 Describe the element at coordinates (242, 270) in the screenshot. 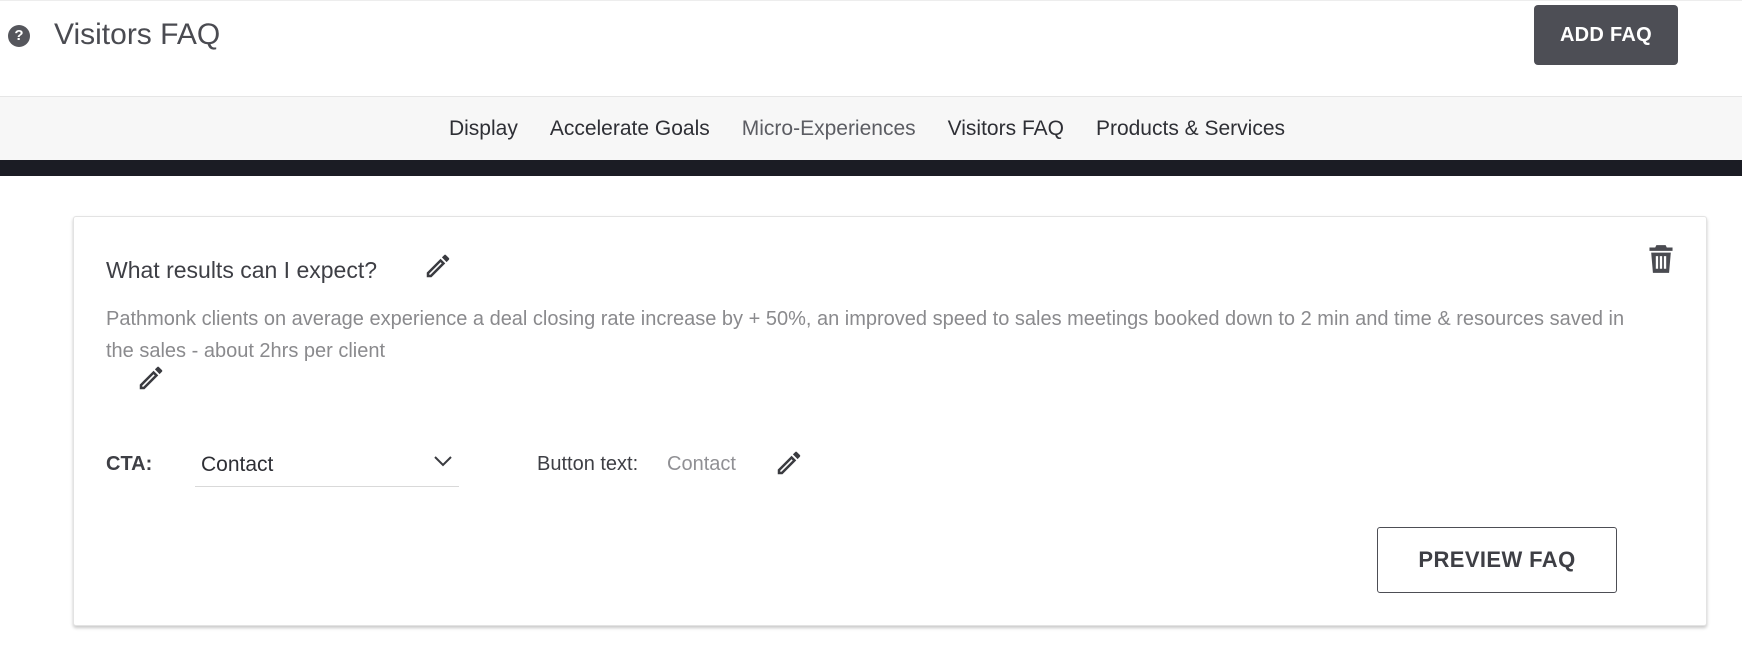

I see `faq-question: What results can I expect?` at that location.